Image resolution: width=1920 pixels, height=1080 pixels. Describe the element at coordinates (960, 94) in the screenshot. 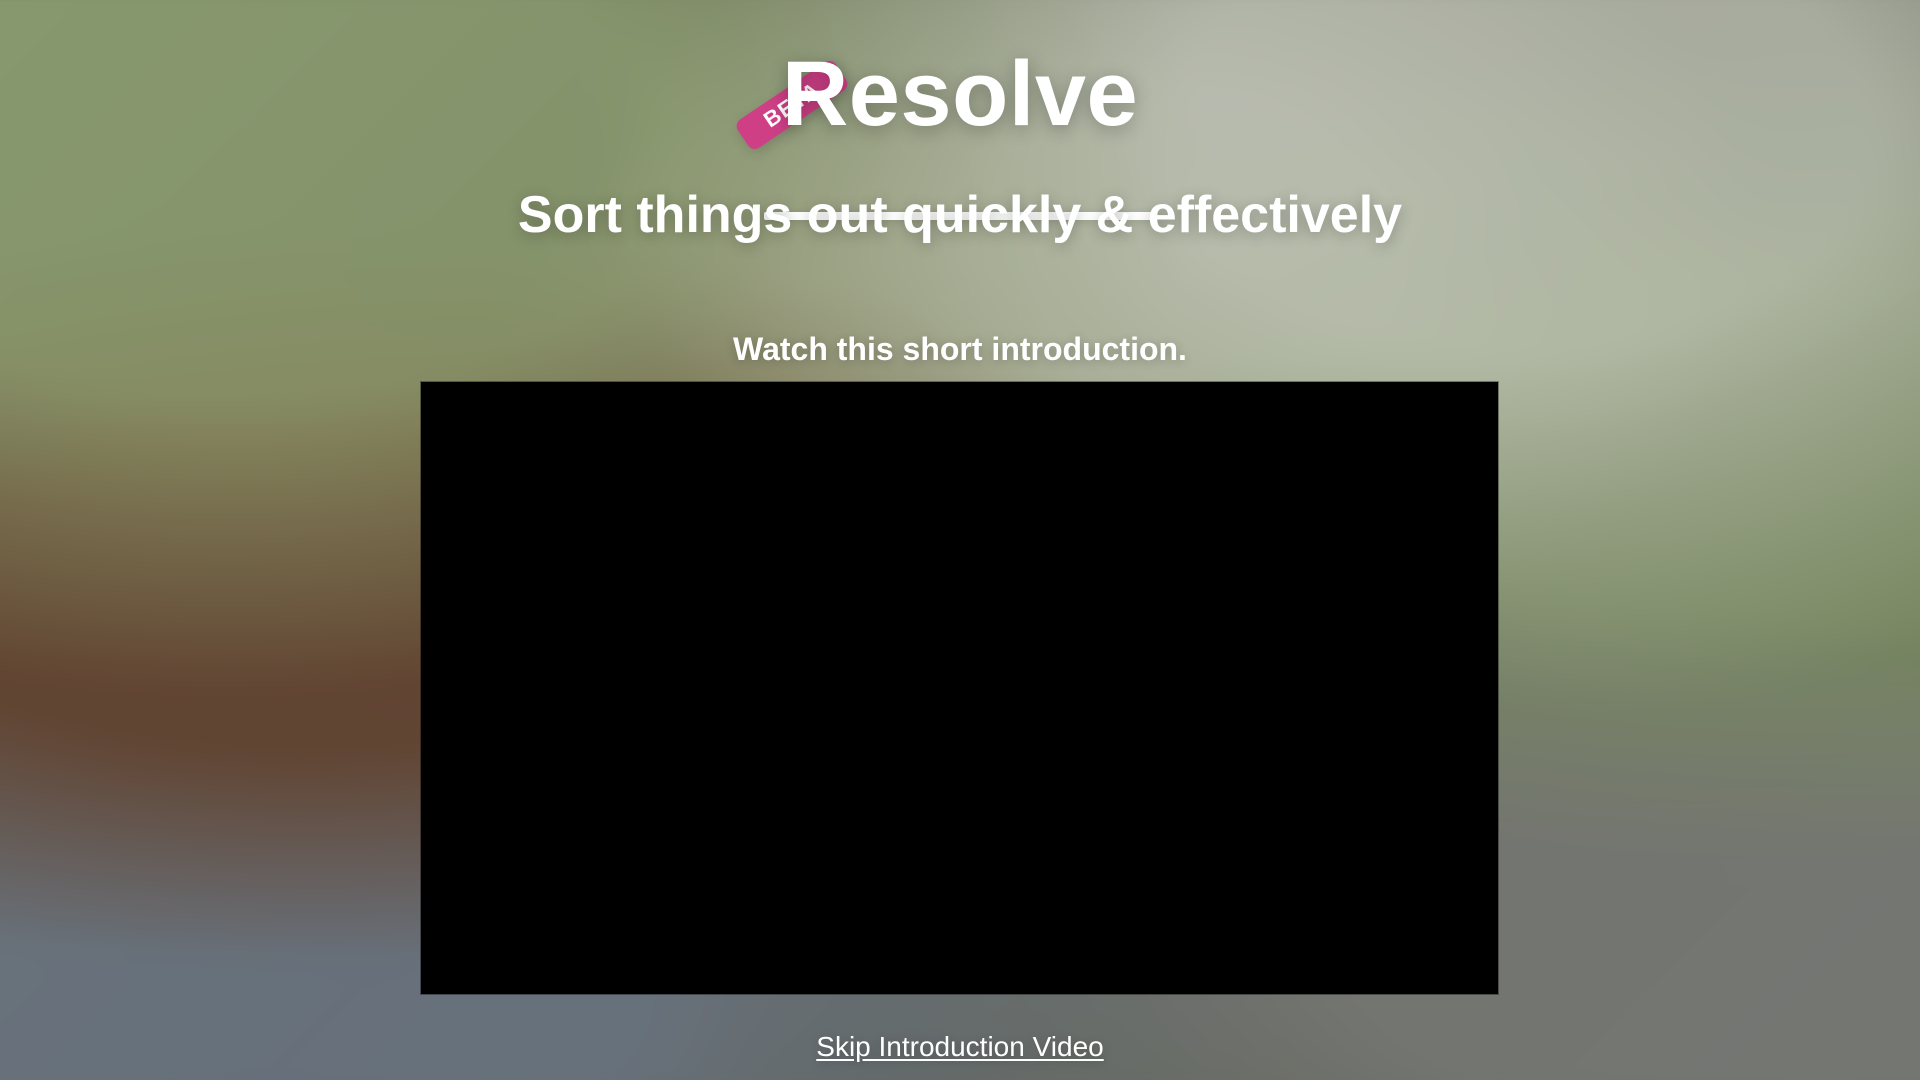

I see `app-title: Resolve` at that location.